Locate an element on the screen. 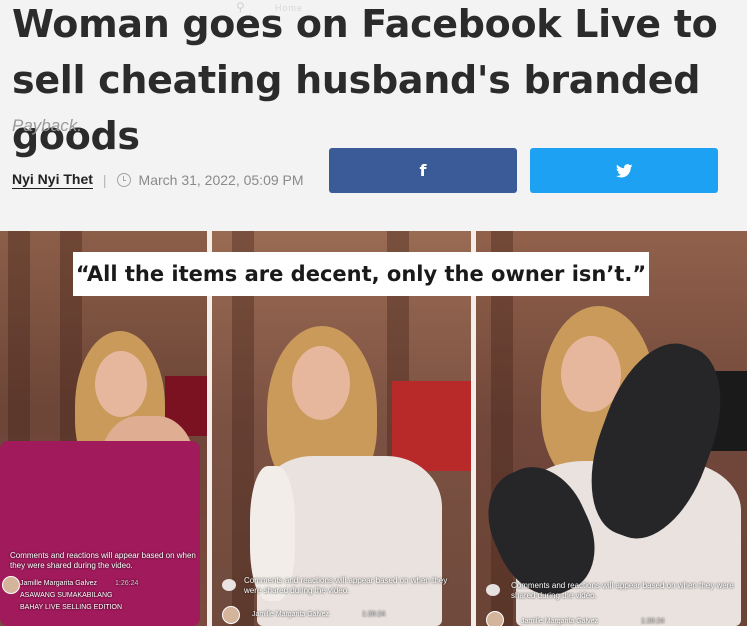 This screenshot has width=747, height=626. byline: Nyi Nyi Thet | March 31, 2022, 05:09 PM is located at coordinates (158, 180).